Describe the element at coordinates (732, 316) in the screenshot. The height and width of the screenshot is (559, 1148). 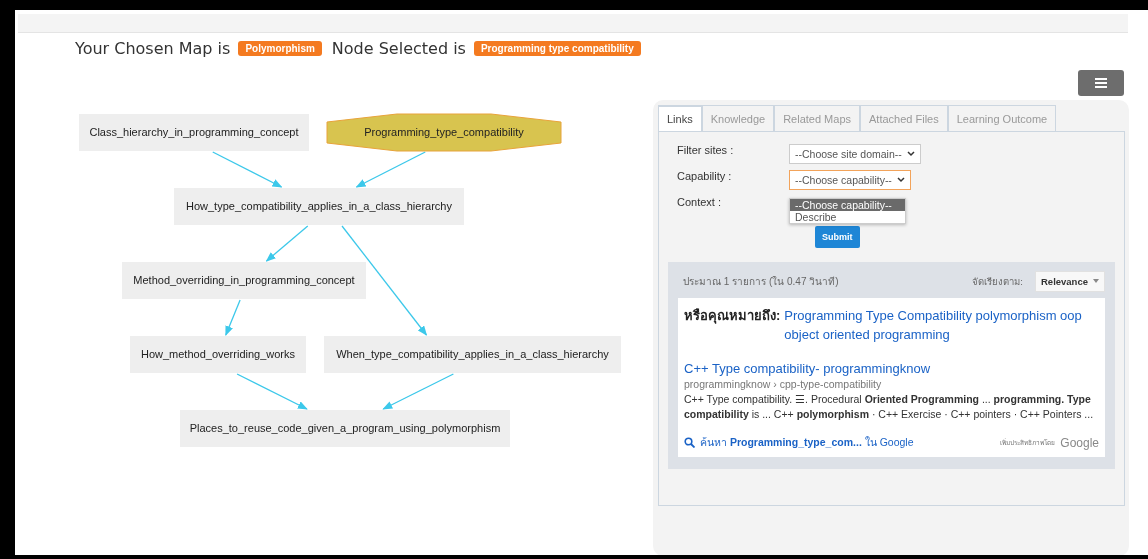
I see `did-you-mean-label: หรือคุณหมายถึง:` at that location.